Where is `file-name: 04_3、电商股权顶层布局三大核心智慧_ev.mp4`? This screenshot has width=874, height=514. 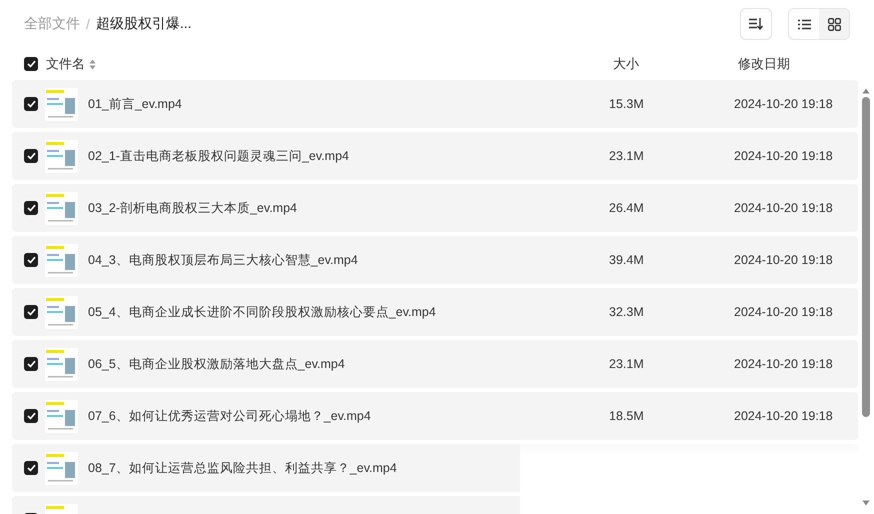
file-name: 04_3、电商股权顶层布局三大核心智慧_ev.mp4 is located at coordinates (223, 259).